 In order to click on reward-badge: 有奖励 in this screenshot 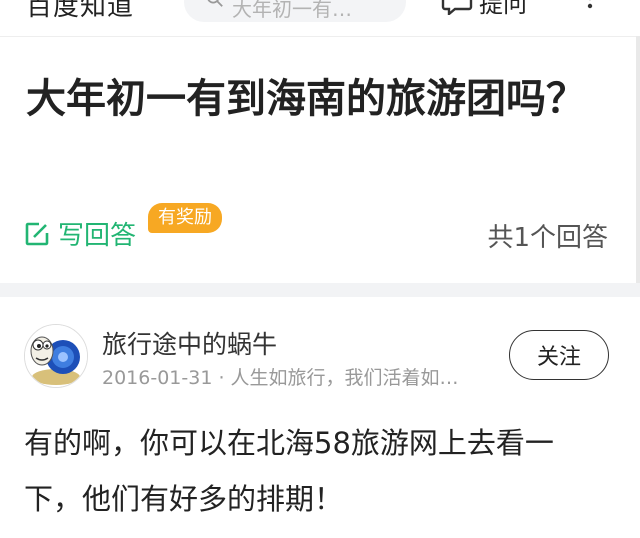, I will do `click(185, 218)`.